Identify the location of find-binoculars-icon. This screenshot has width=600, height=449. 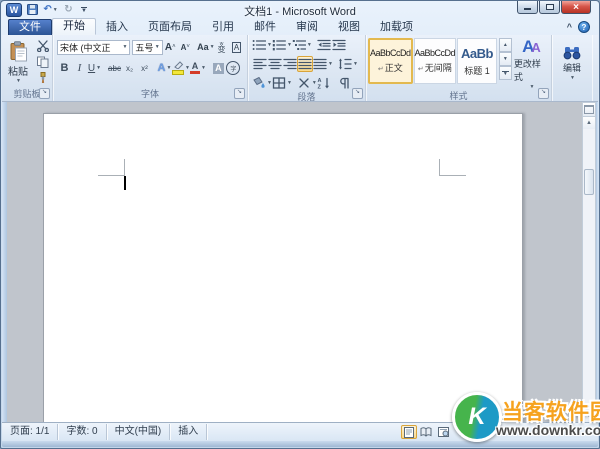
(572, 52).